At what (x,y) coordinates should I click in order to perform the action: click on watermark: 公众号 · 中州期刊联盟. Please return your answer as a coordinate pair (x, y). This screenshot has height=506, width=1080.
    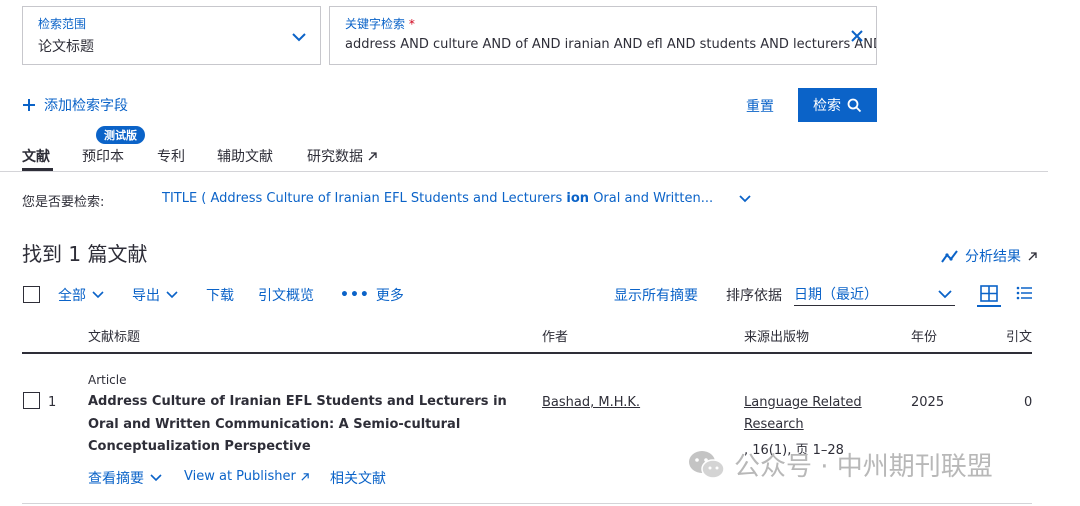
    Looking at the image, I should click on (840, 464).